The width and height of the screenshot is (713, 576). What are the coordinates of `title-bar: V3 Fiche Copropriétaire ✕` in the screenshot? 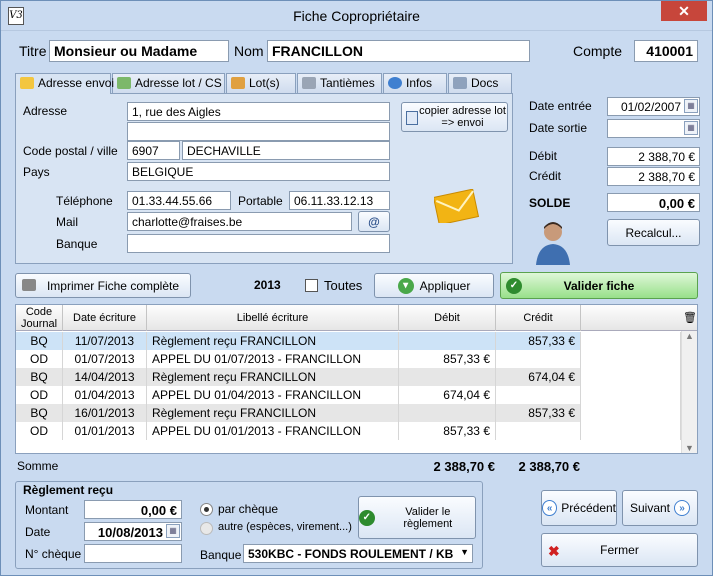 It's located at (356, 16).